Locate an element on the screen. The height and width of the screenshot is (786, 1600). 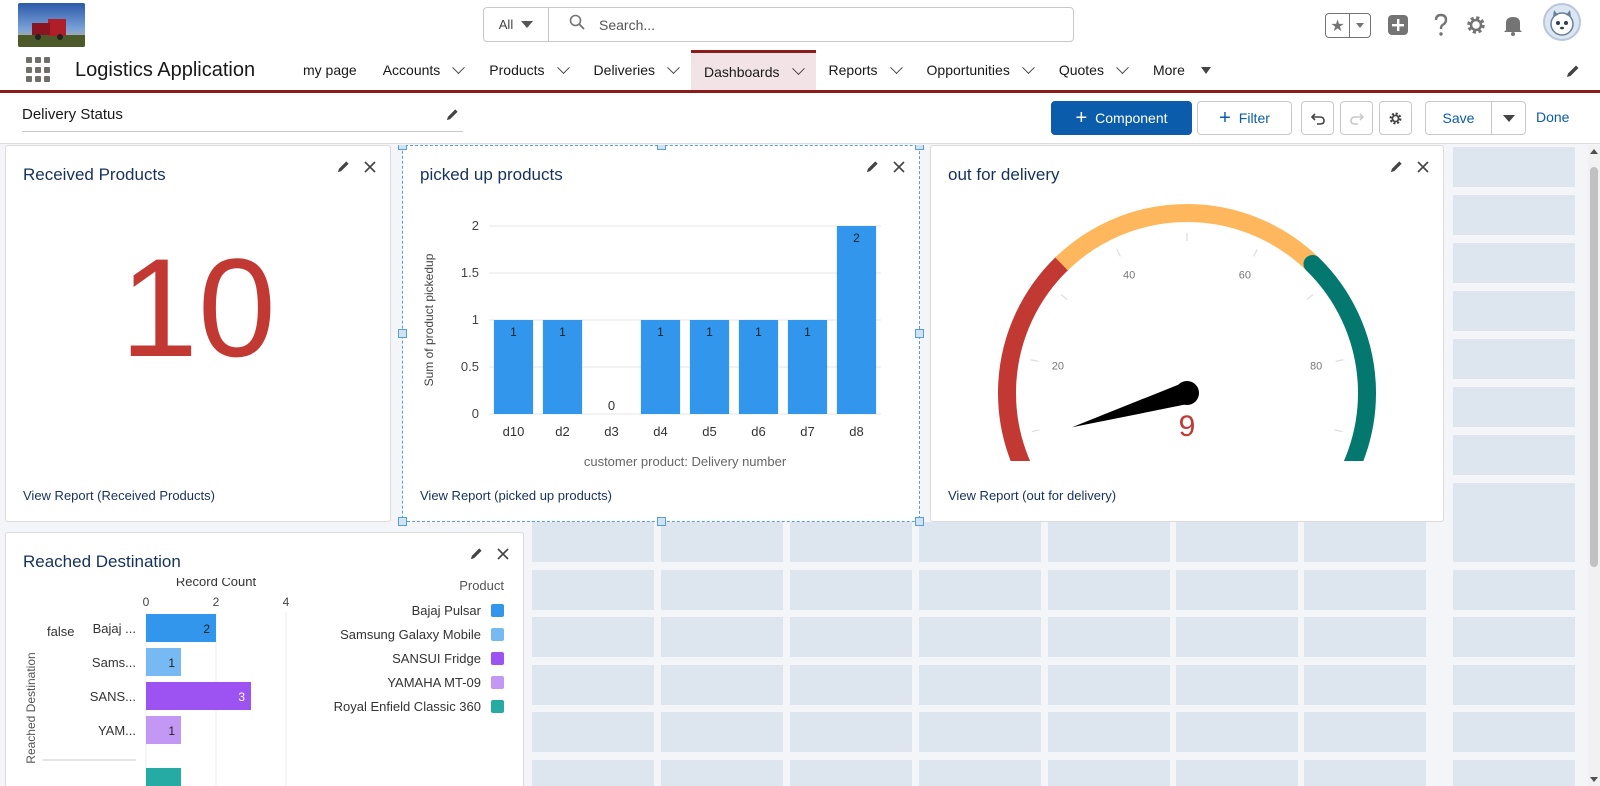
vertical-scrollbar is located at coordinates (1594, 465).